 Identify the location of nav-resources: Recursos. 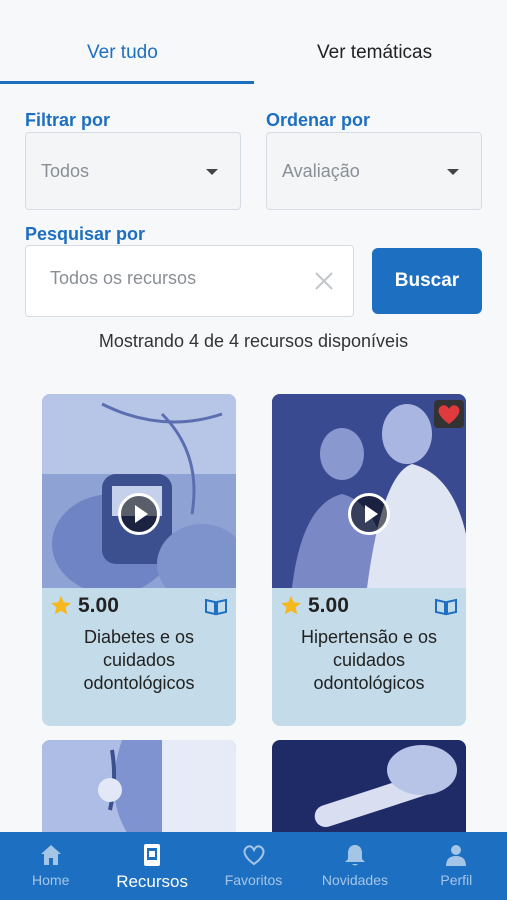
(151, 866).